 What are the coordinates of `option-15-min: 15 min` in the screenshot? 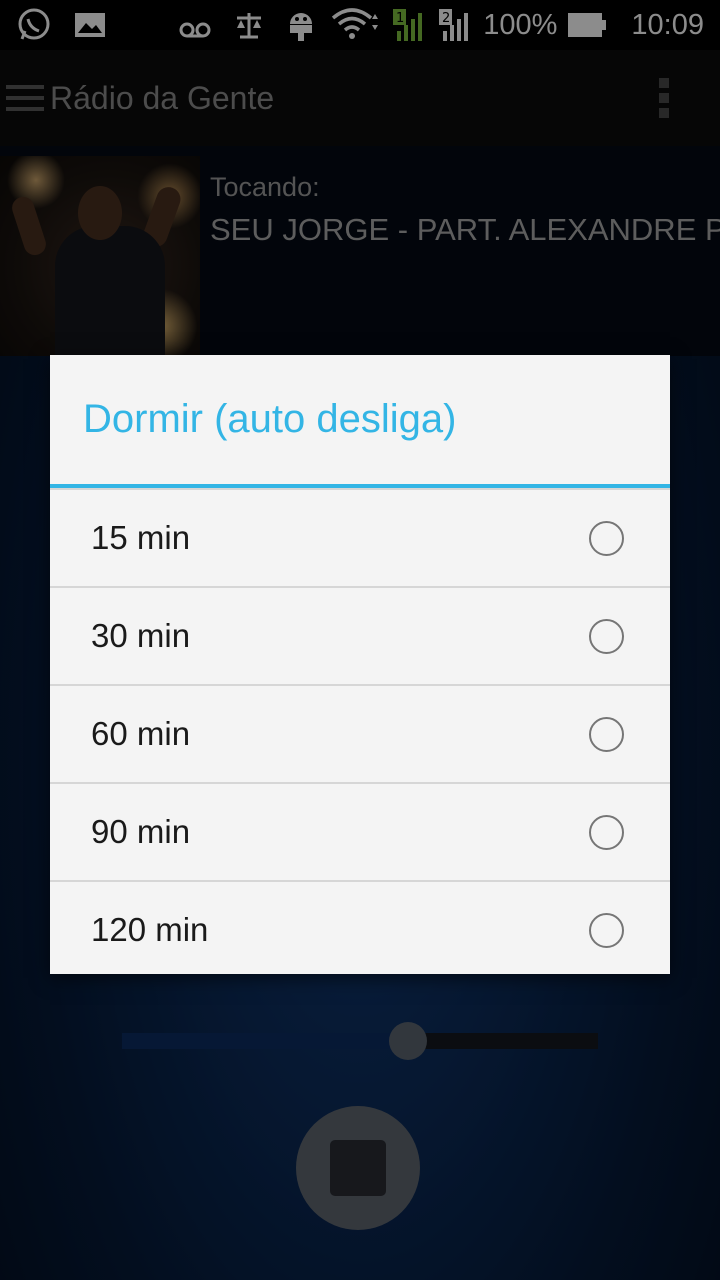 It's located at (360, 537).